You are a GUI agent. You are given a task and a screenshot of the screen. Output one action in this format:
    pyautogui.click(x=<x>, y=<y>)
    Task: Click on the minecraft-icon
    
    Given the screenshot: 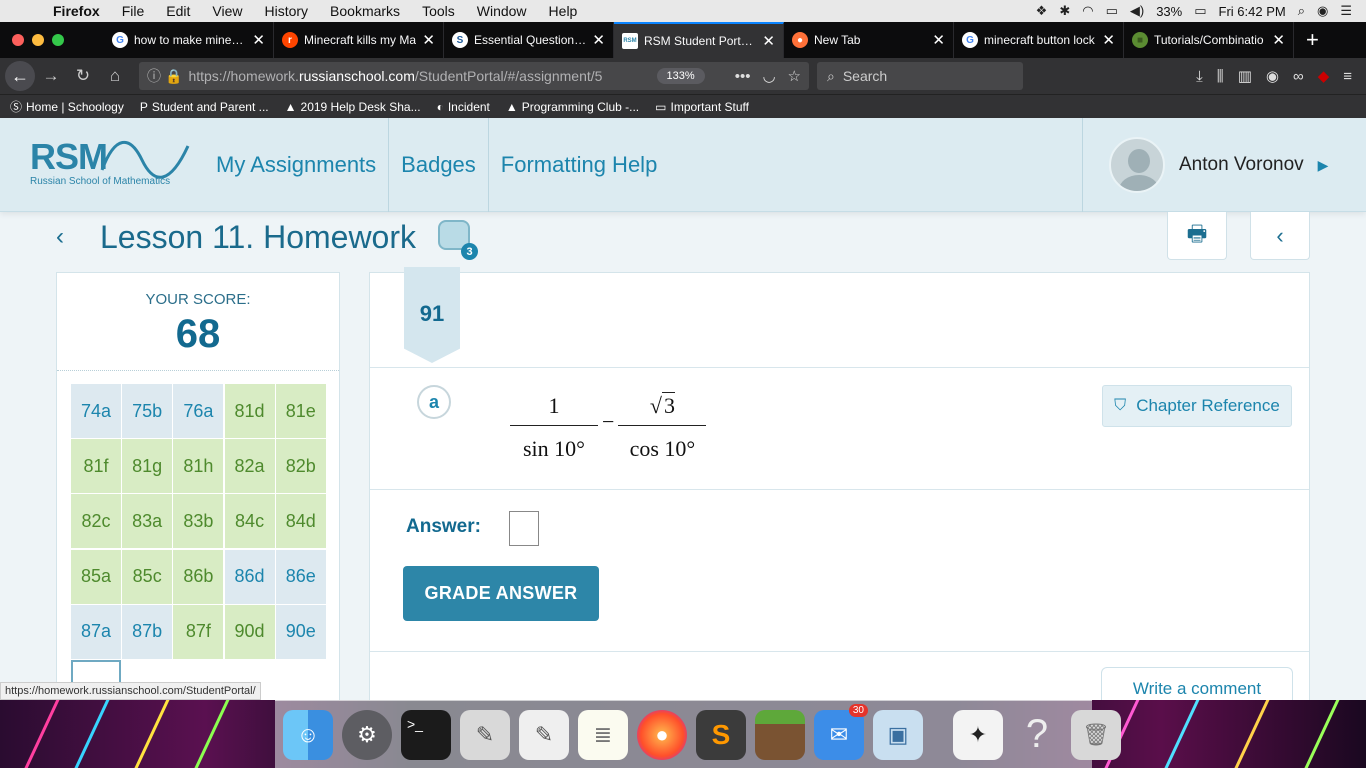 What is the action you would take?
    pyautogui.click(x=780, y=734)
    